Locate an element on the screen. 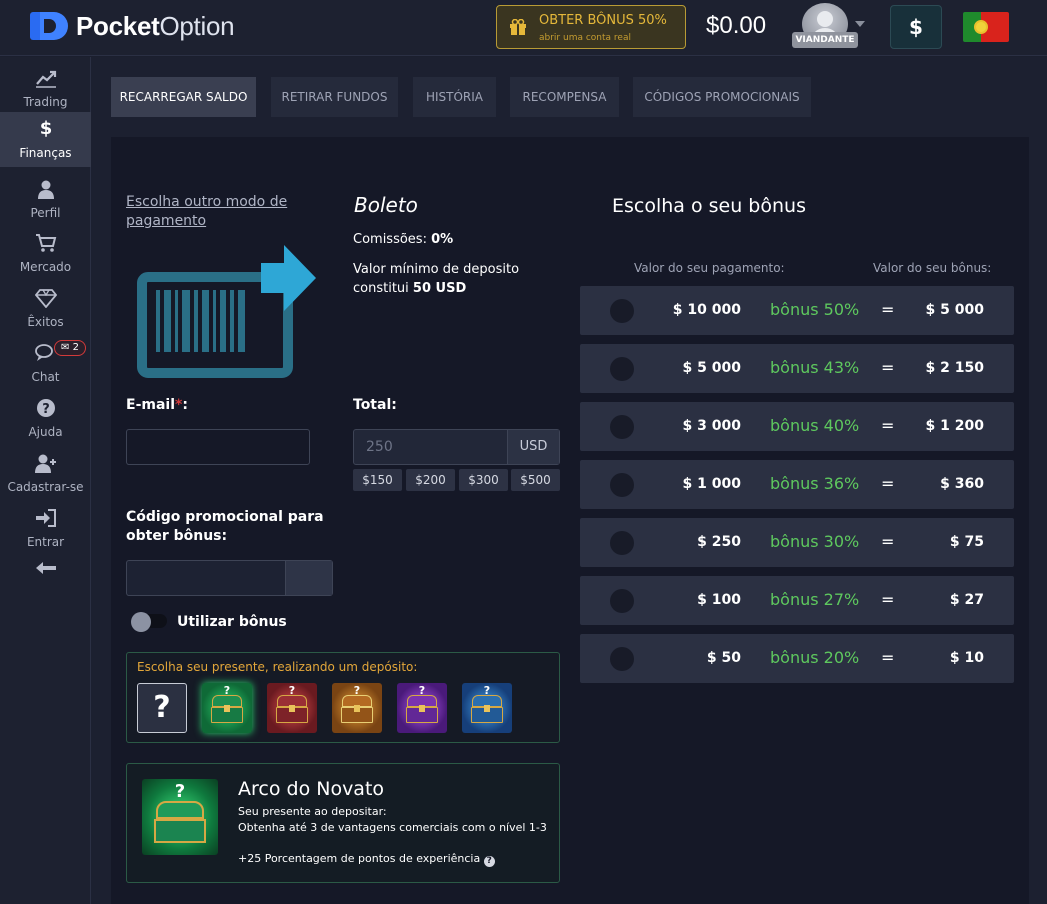 The height and width of the screenshot is (904, 1047). user-icon is located at coordinates (46, 189).